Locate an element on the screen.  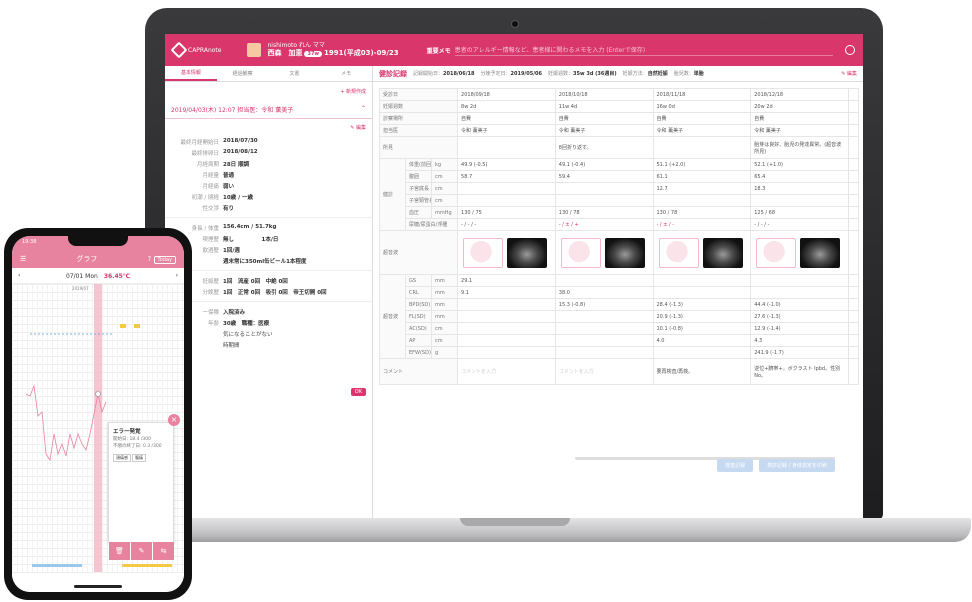
symptom-chip: 腹痛 is located at coordinates (139, 457).